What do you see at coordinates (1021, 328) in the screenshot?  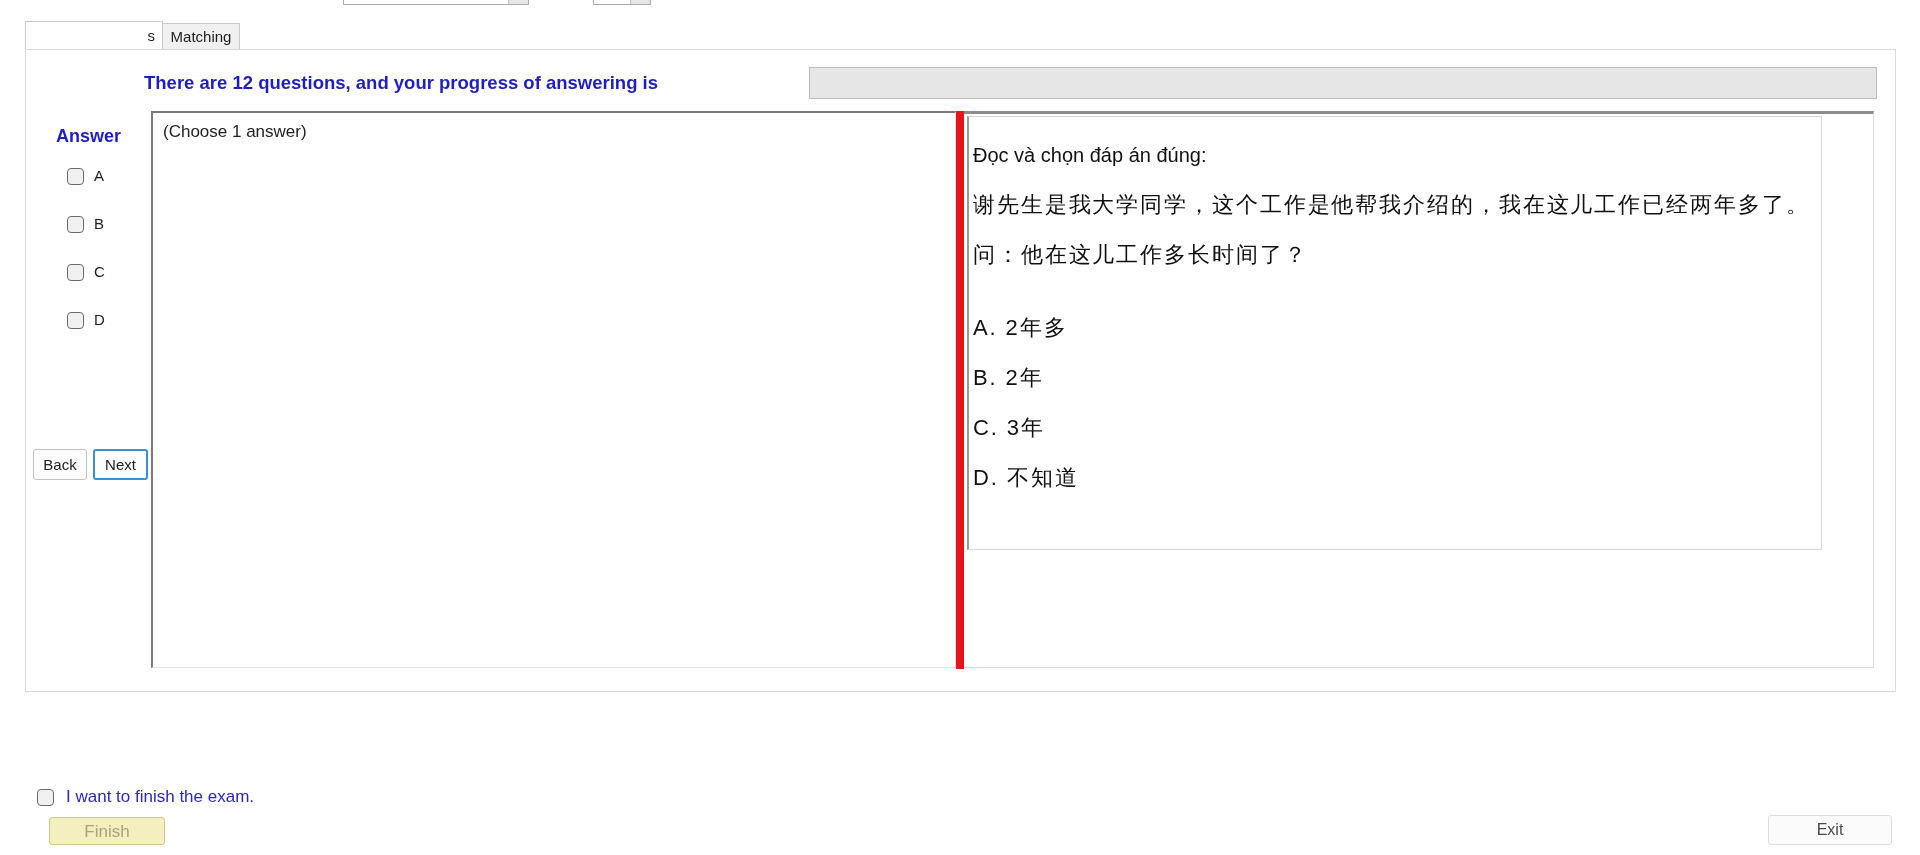 I see `choice-text: A. 2年多` at bounding box center [1021, 328].